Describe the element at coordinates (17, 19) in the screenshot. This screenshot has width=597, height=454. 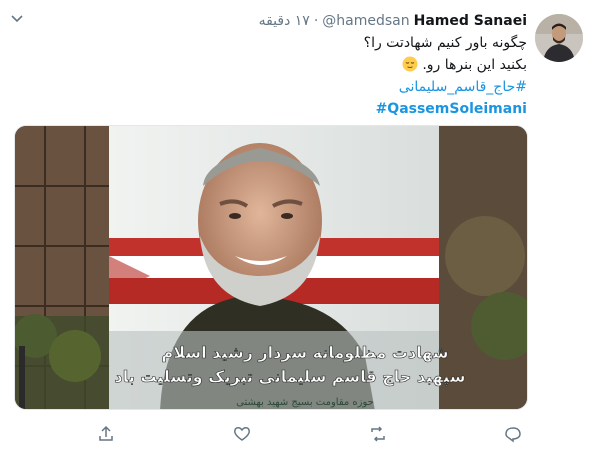
I see `chevron-down-icon` at that location.